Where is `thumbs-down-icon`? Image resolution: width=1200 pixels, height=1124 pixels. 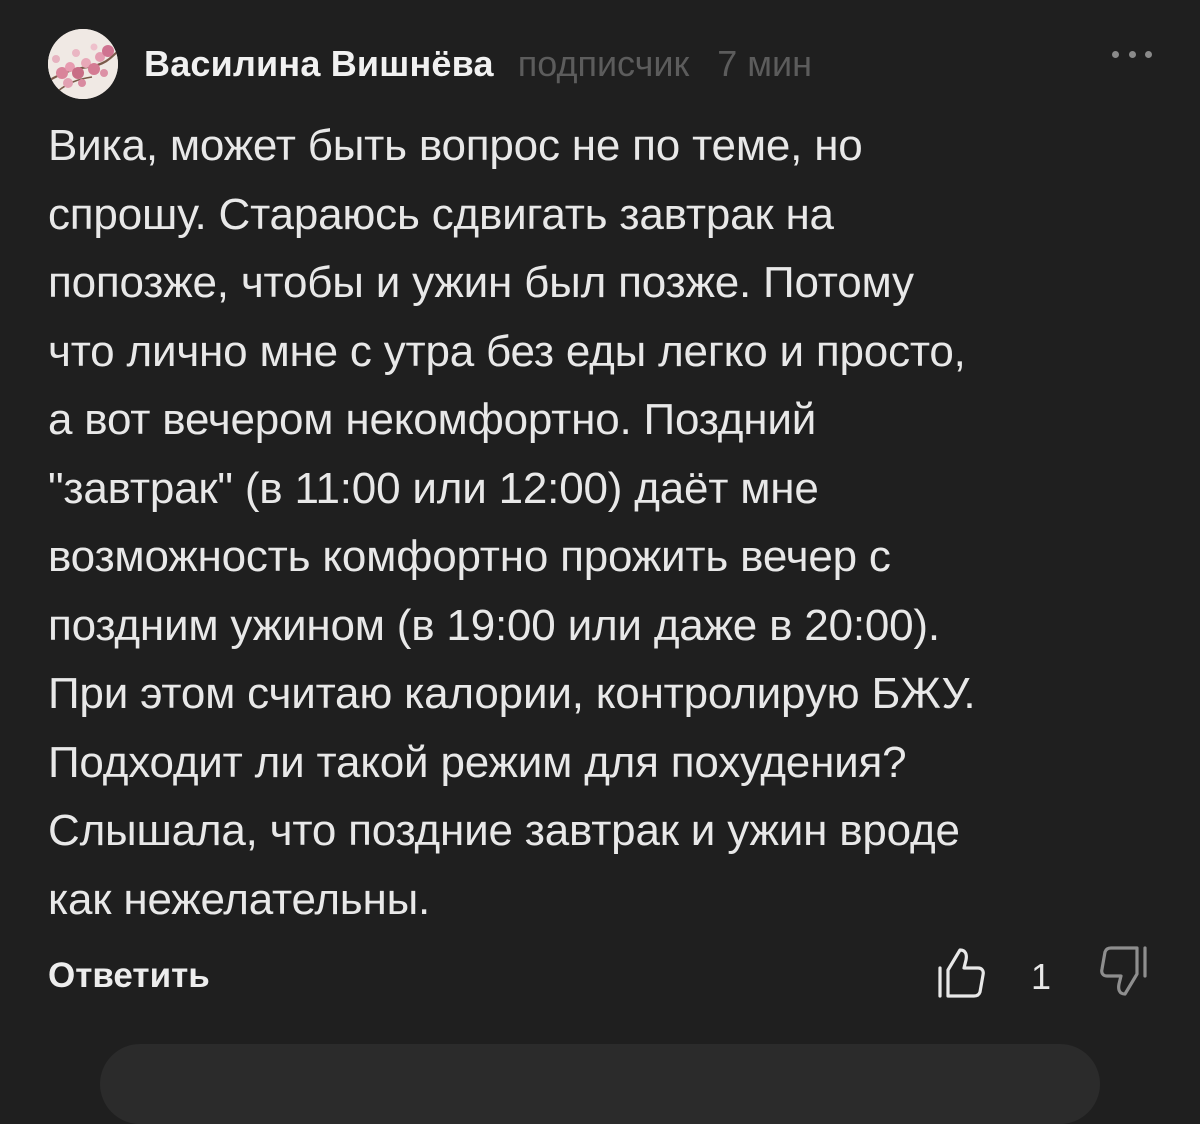 thumbs-down-icon is located at coordinates (1124, 971).